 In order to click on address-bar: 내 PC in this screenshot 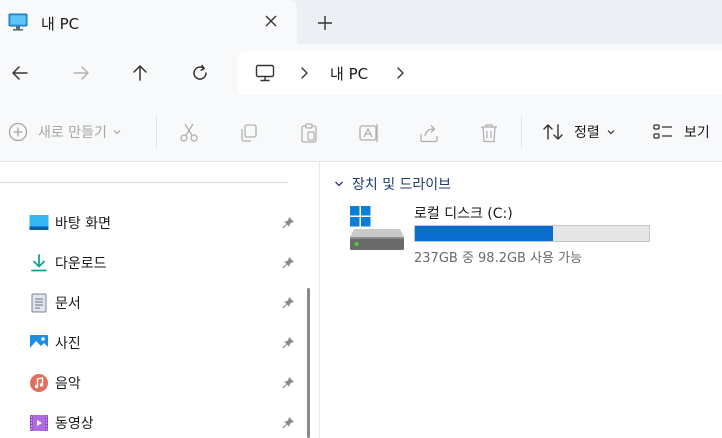, I will do `click(480, 73)`.